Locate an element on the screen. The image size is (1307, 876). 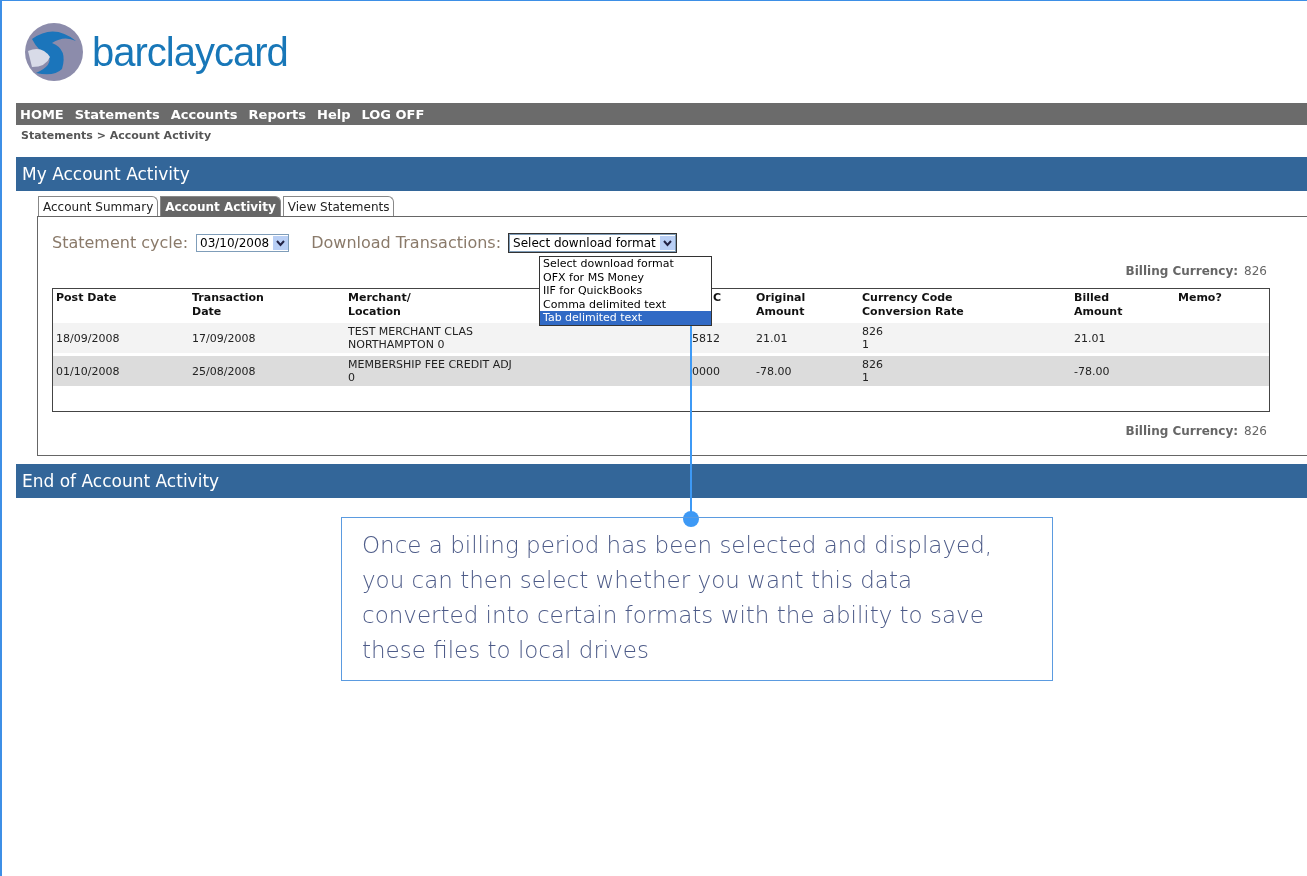
page-title: My Account Activity is located at coordinates (661, 174).